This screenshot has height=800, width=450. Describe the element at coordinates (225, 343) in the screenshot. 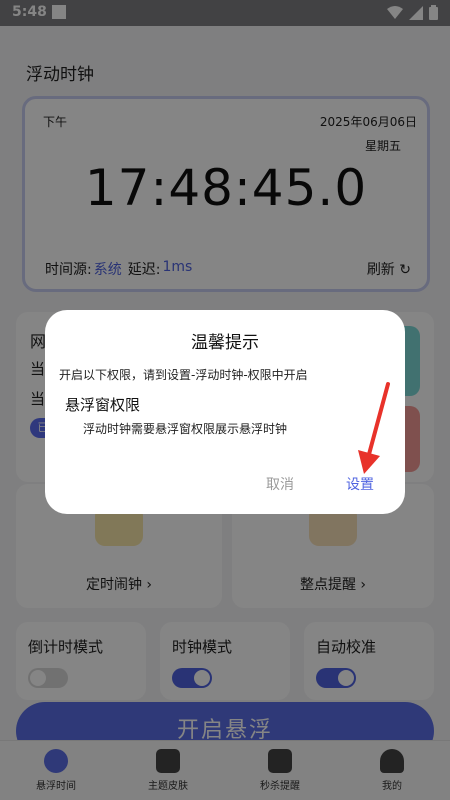

I see `dialog-title: 温馨提示` at that location.